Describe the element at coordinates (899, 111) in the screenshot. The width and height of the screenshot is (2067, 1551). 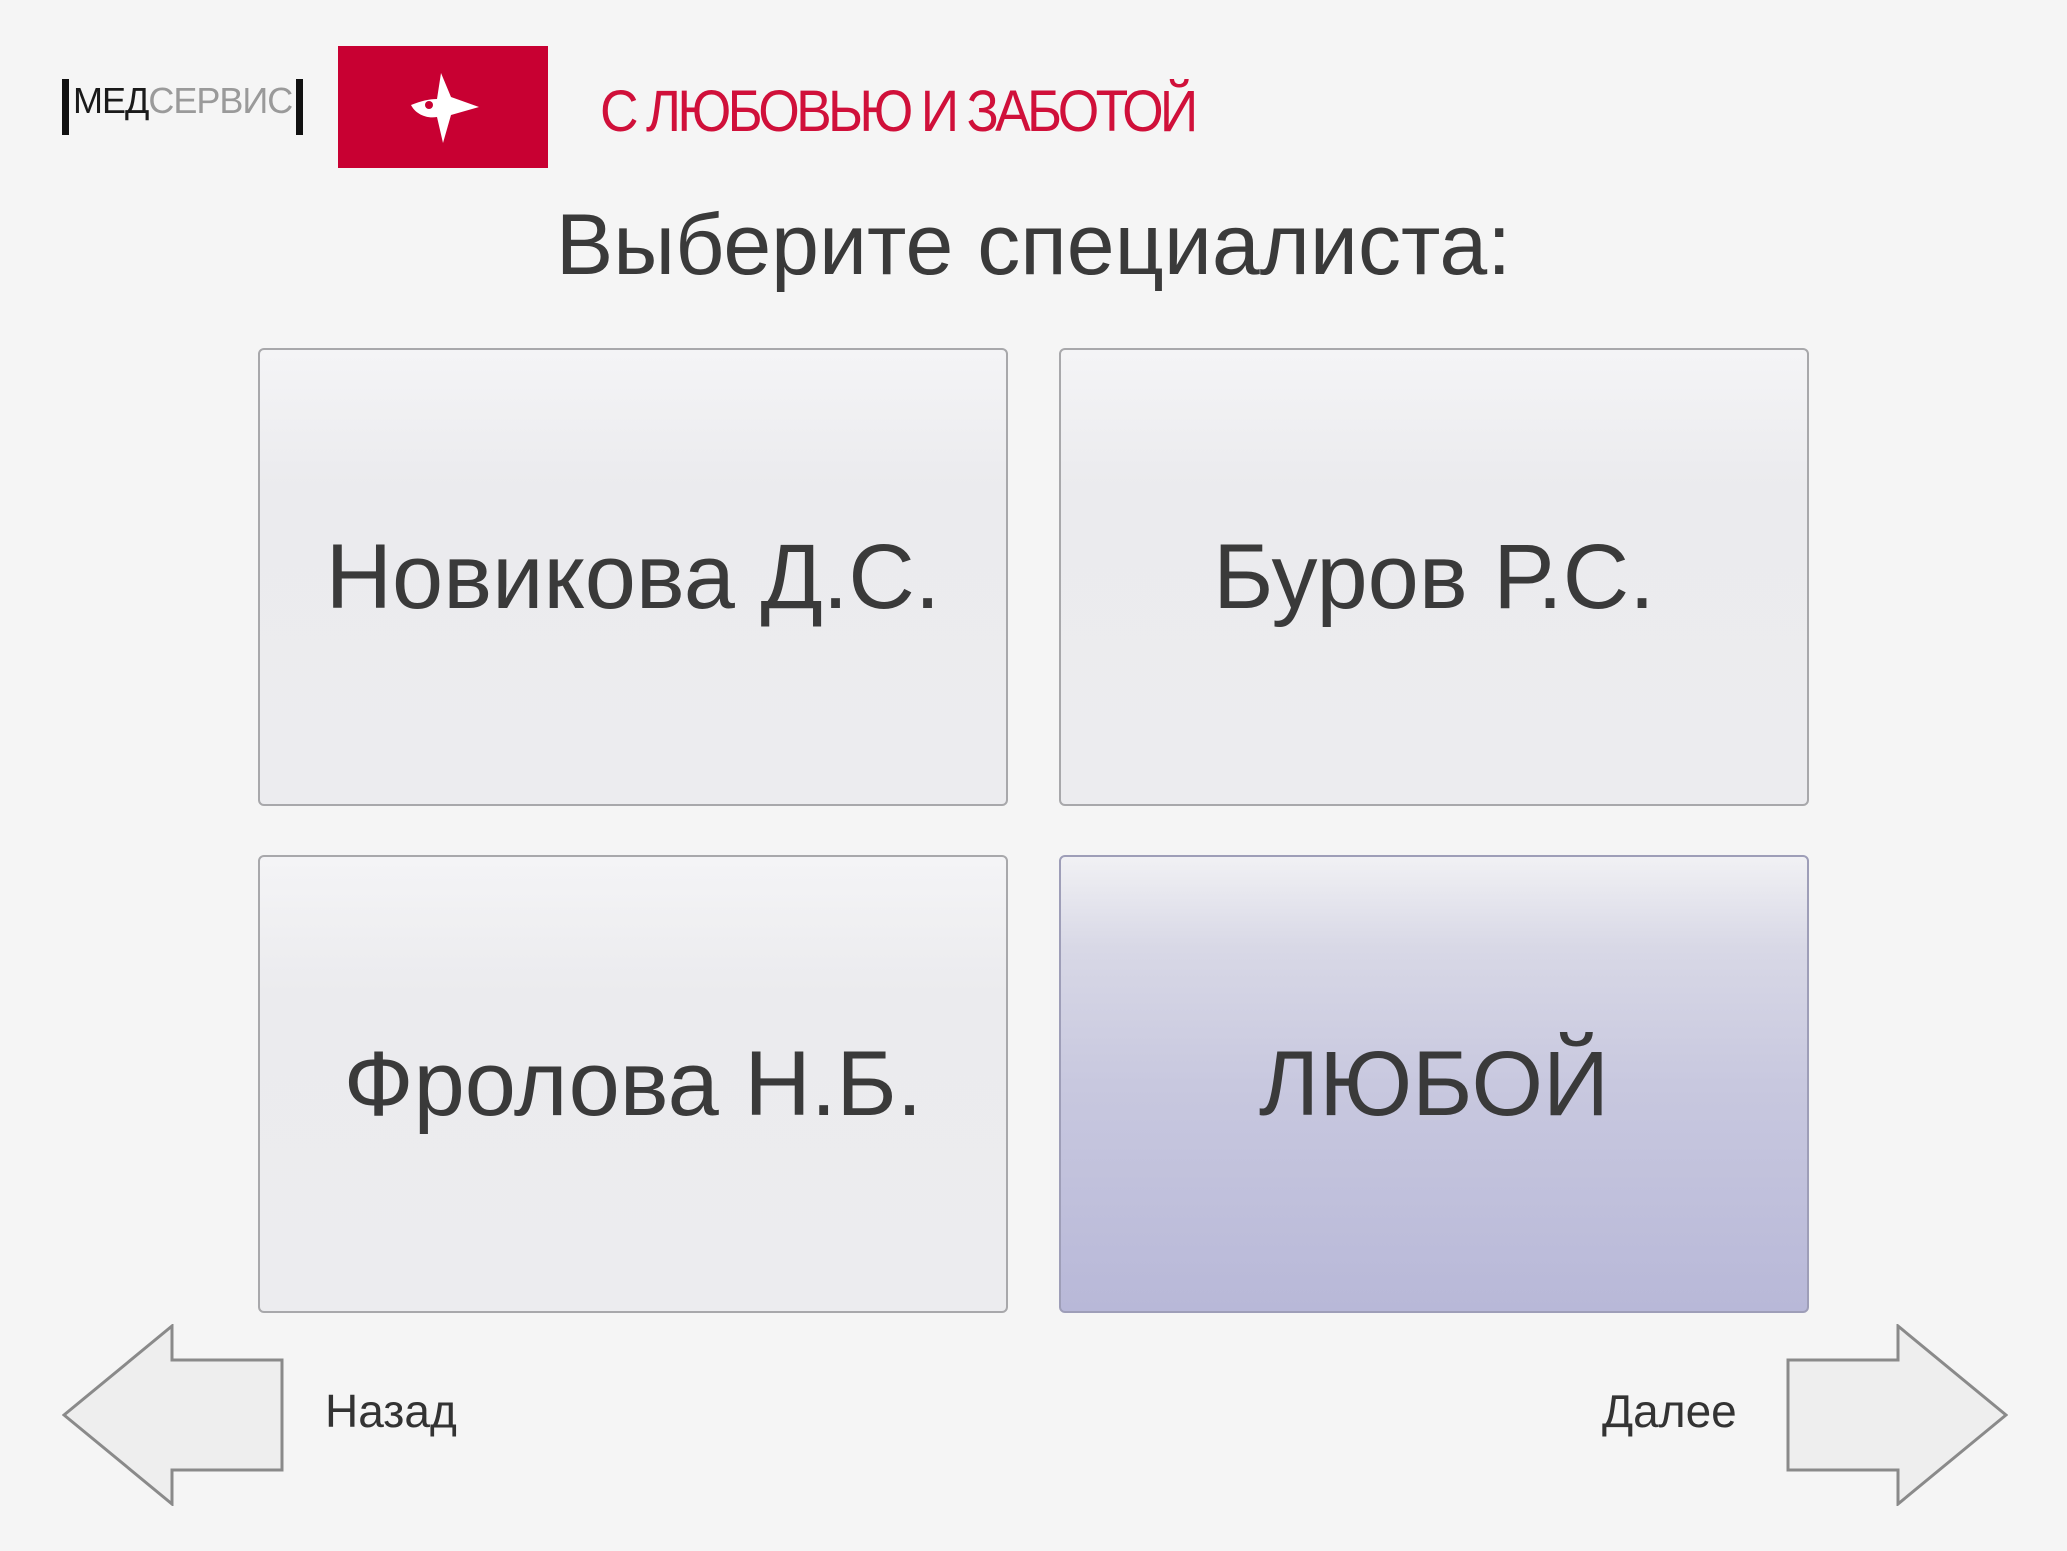
I see `slogan: С ЛЮБОВЬЮ И ЗАБОТОЙ` at that location.